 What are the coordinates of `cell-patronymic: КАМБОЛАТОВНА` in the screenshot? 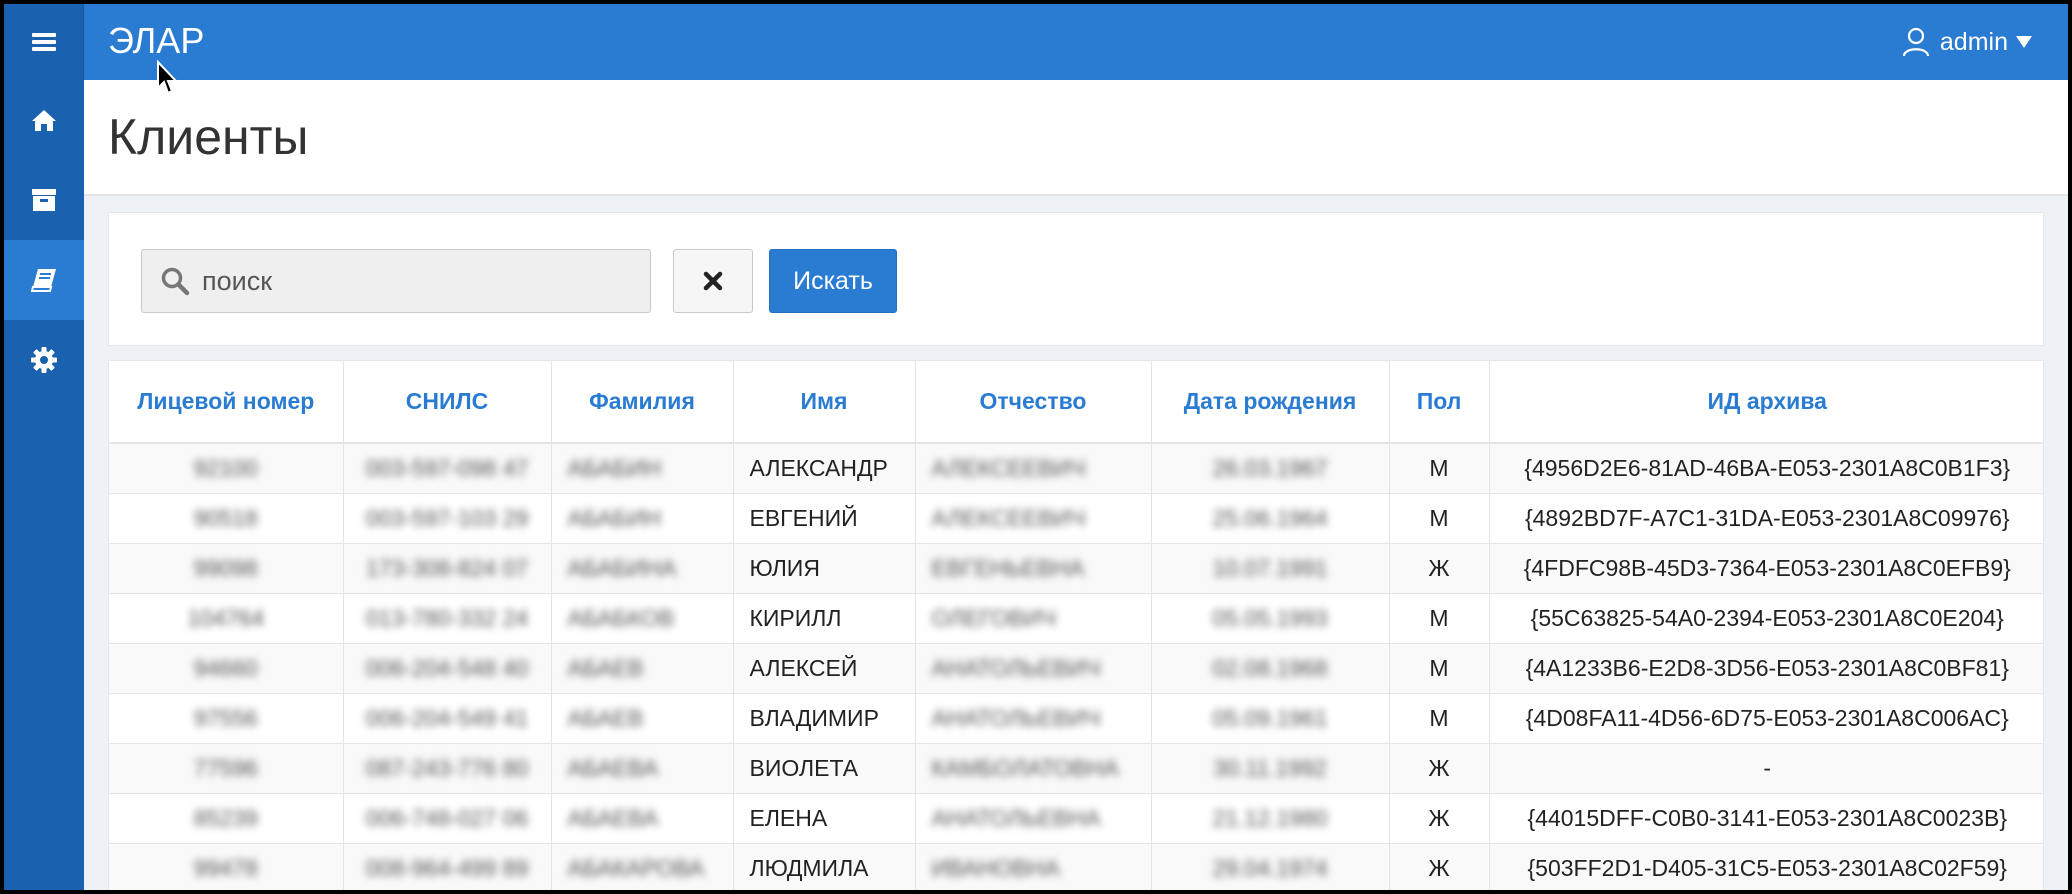 It's located at (1033, 768).